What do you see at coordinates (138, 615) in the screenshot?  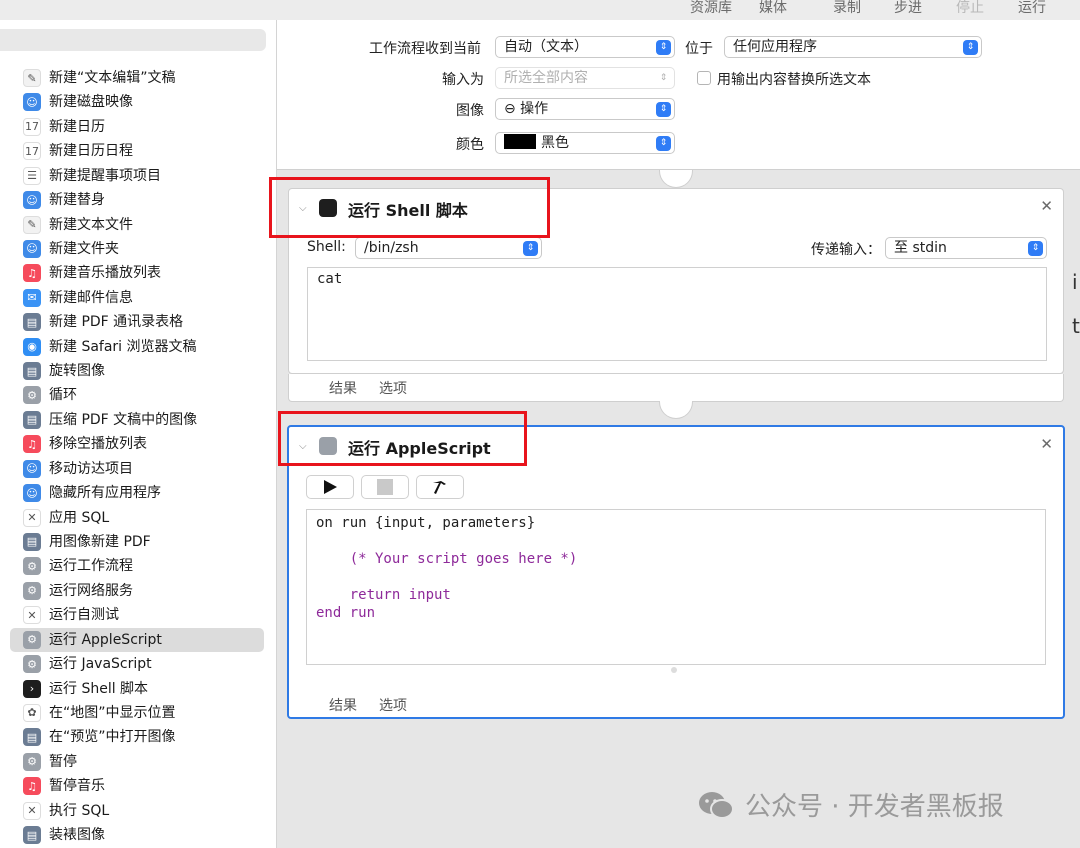 I see `sidebar-item: ✕ 运行自测试` at bounding box center [138, 615].